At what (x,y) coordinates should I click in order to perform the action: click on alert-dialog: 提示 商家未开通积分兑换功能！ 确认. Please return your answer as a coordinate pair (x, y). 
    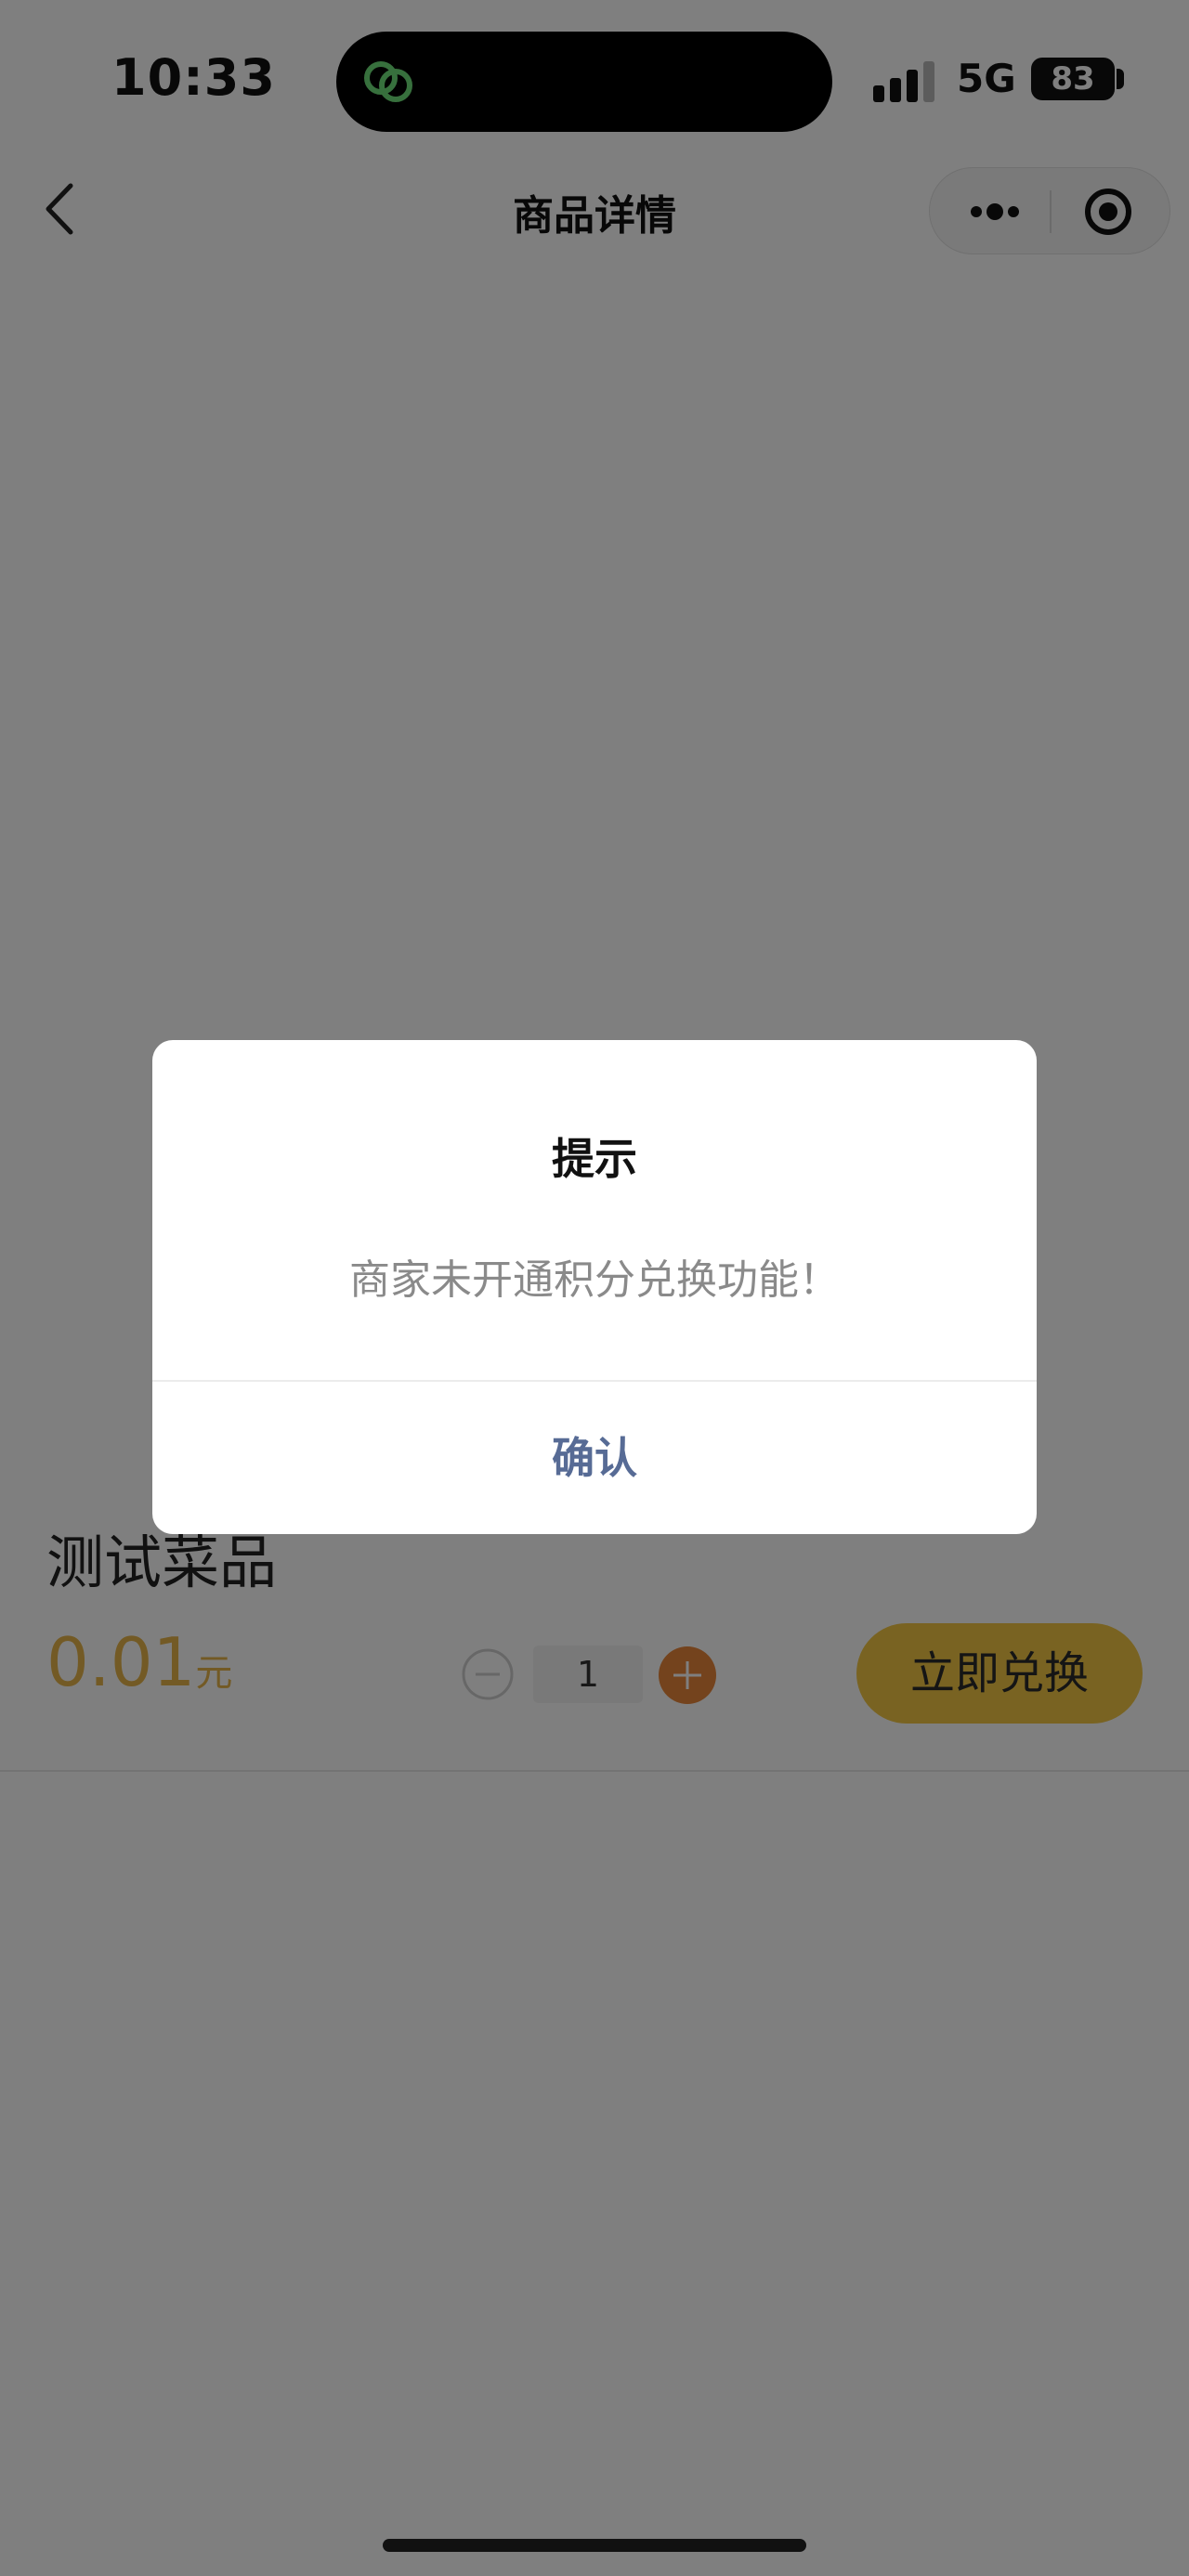
    Looking at the image, I should click on (594, 1287).